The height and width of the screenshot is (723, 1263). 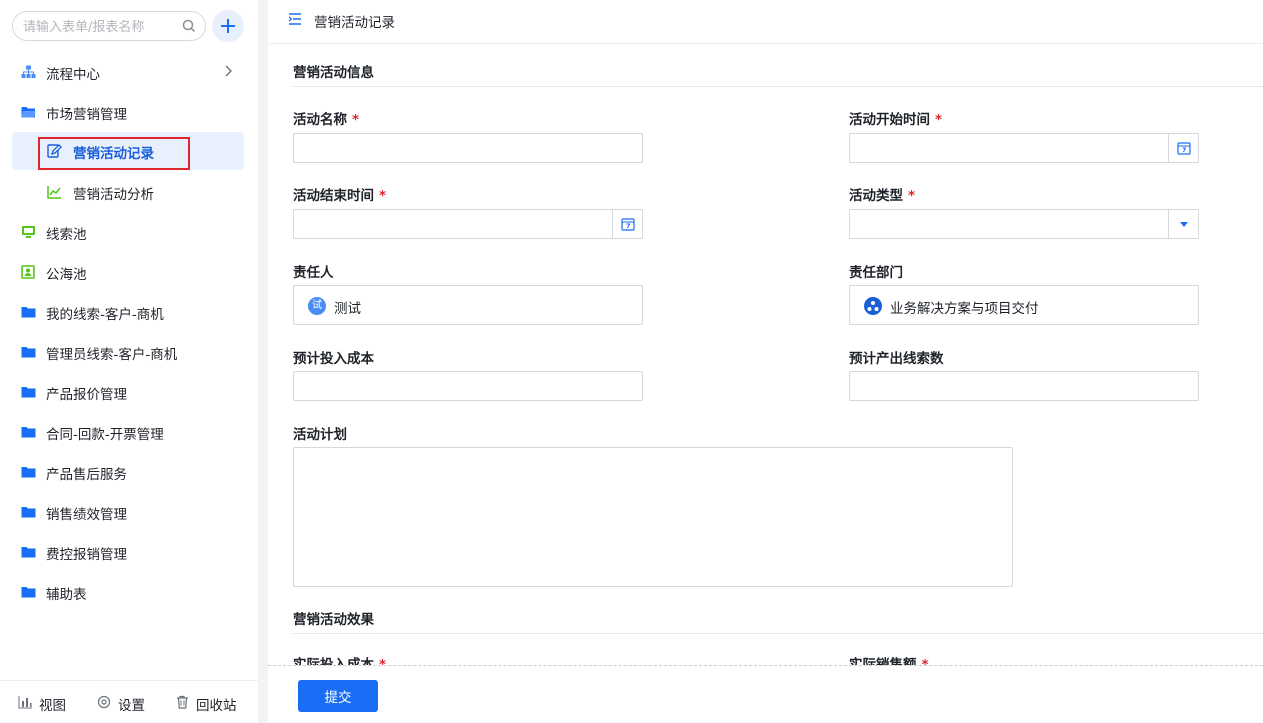 I want to click on sidebar-item-auxiliary: 辅助表, so click(x=128, y=592).